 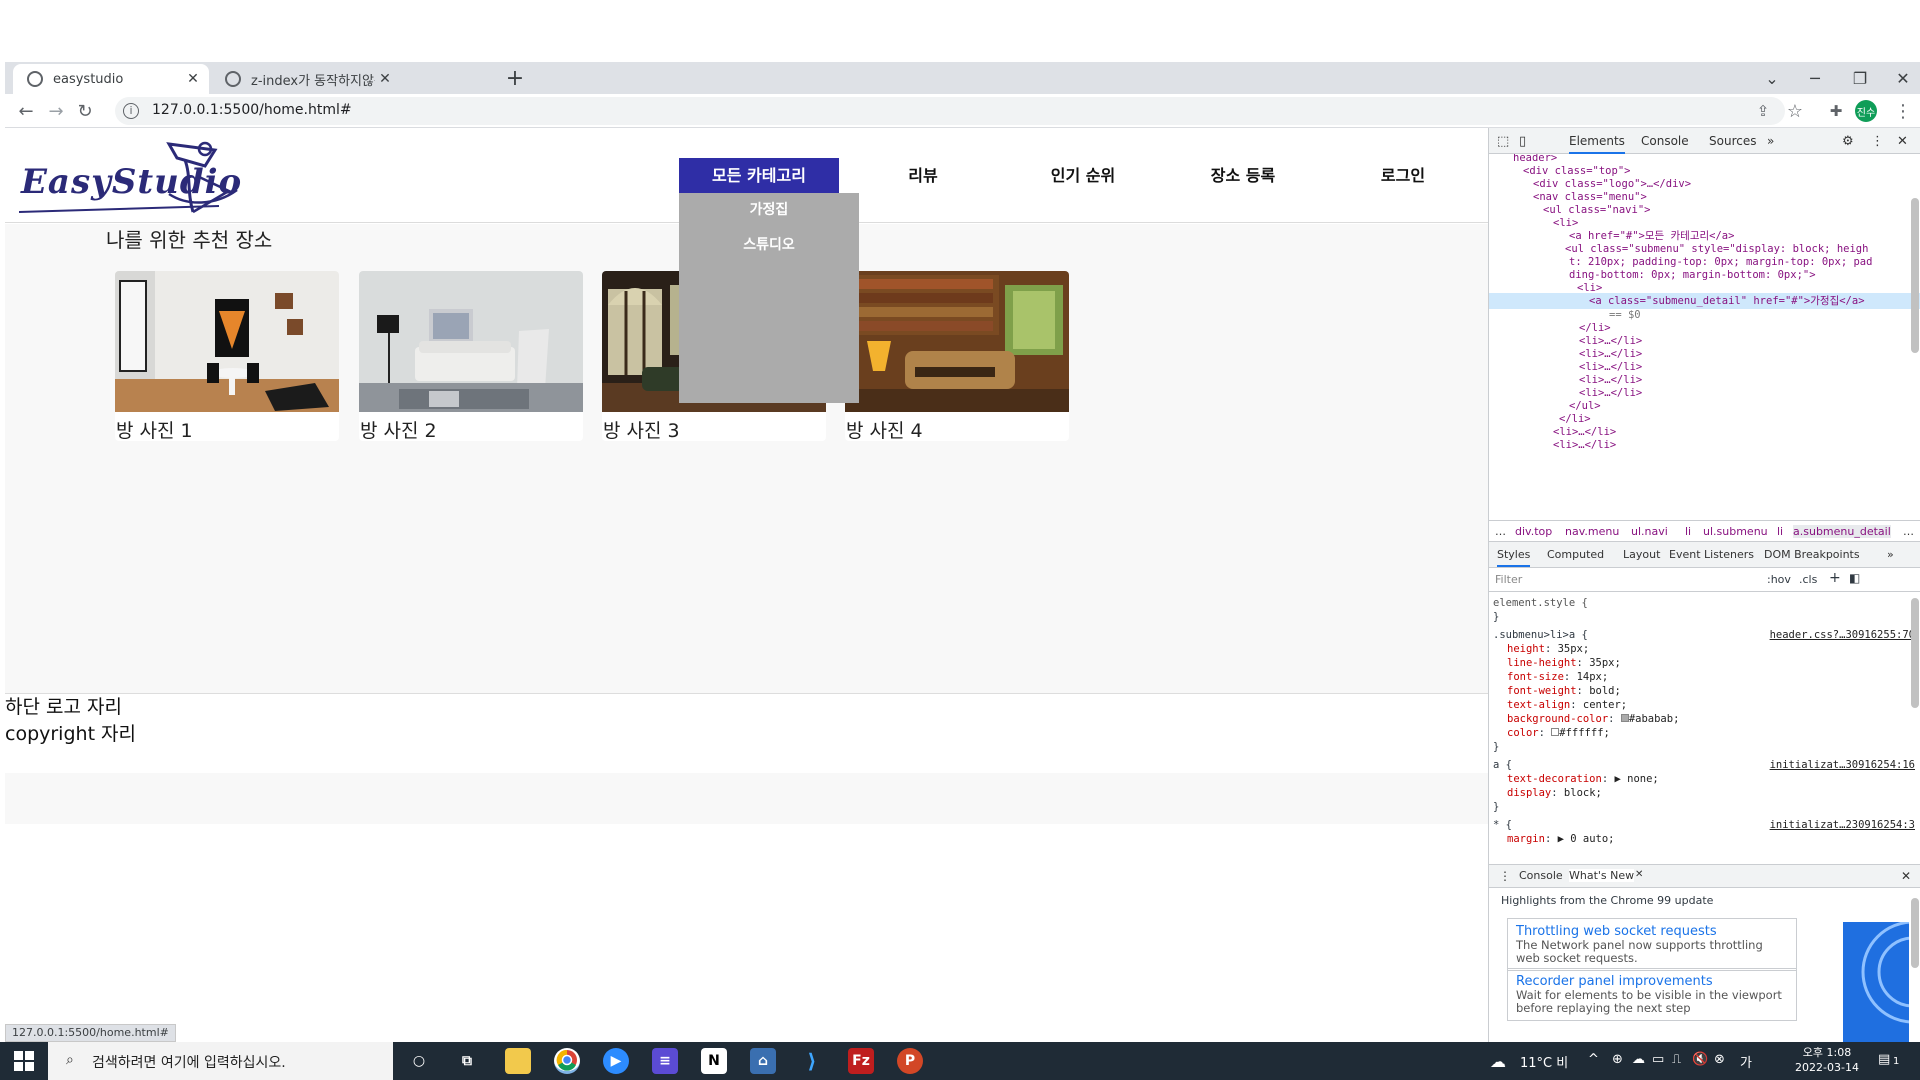 What do you see at coordinates (1915, 653) in the screenshot?
I see `styles-scrollbar` at bounding box center [1915, 653].